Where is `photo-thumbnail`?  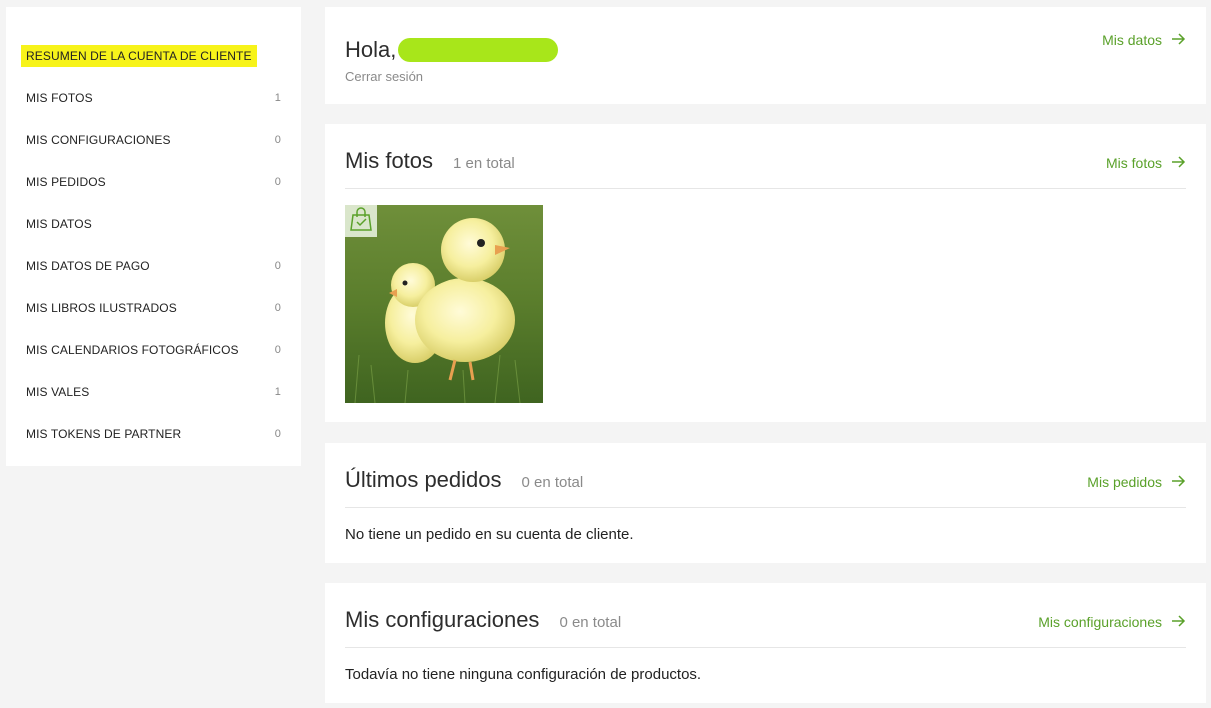
photo-thumbnail is located at coordinates (444, 304).